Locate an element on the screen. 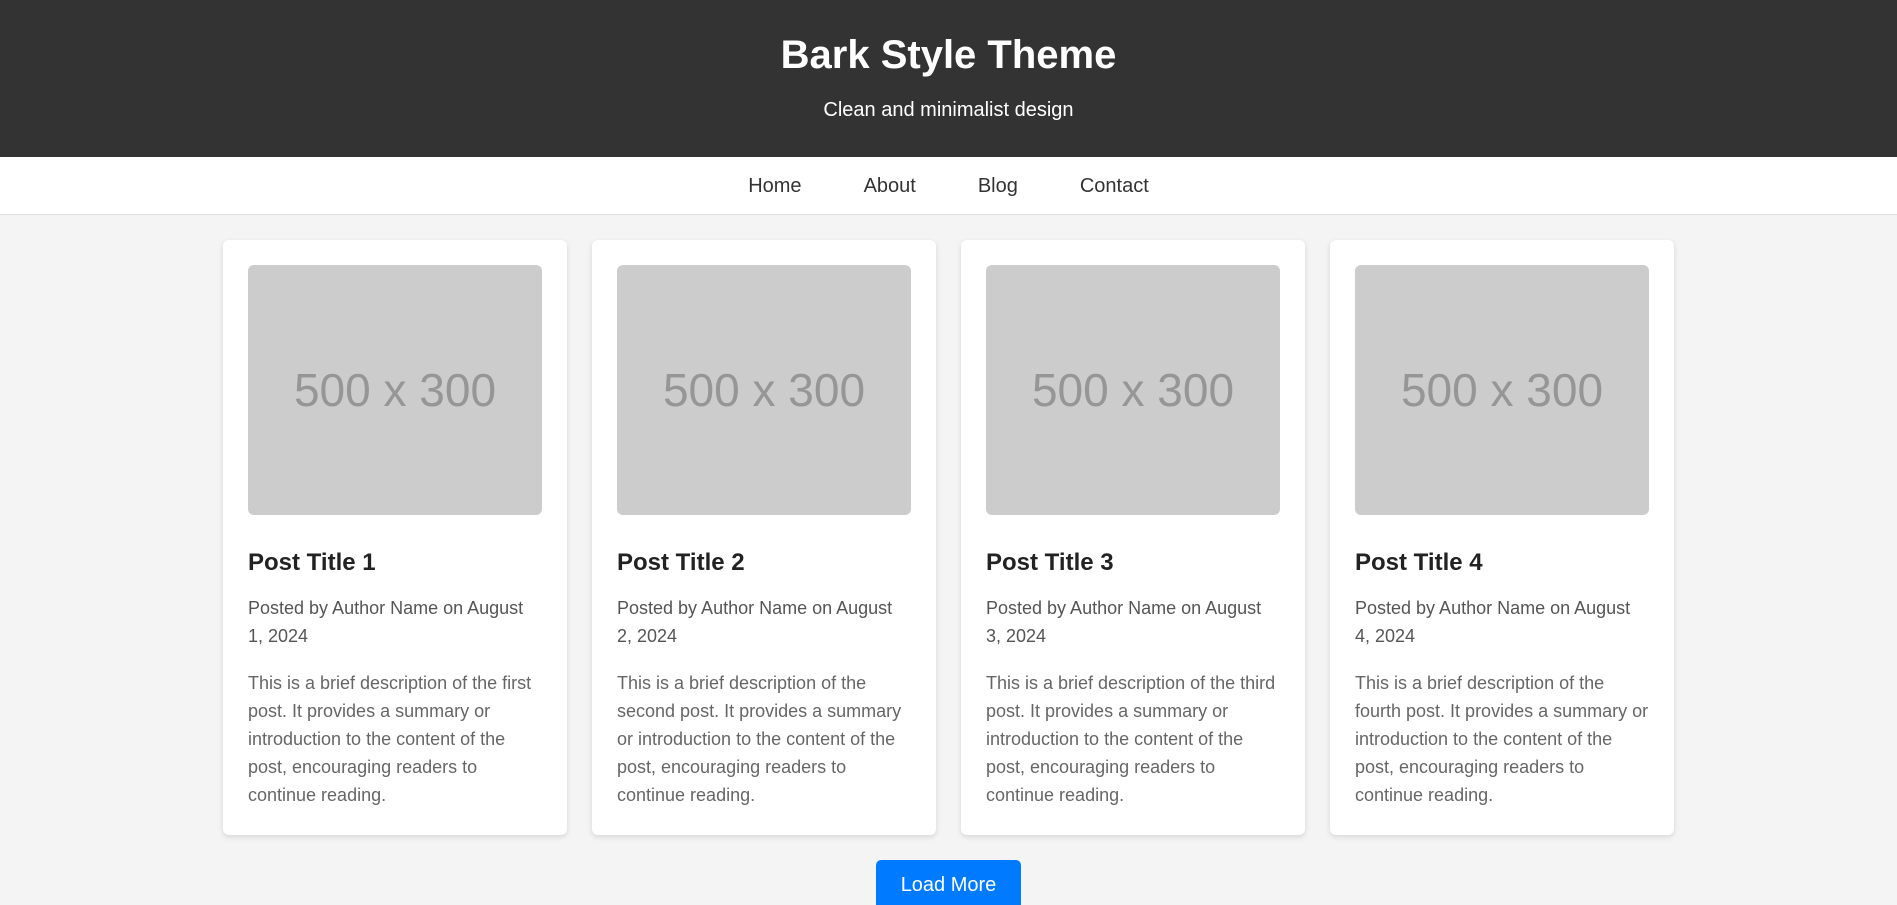 The image size is (1897, 905). post-meta: Posted by Author Name on August 3, 2024 is located at coordinates (1124, 622).